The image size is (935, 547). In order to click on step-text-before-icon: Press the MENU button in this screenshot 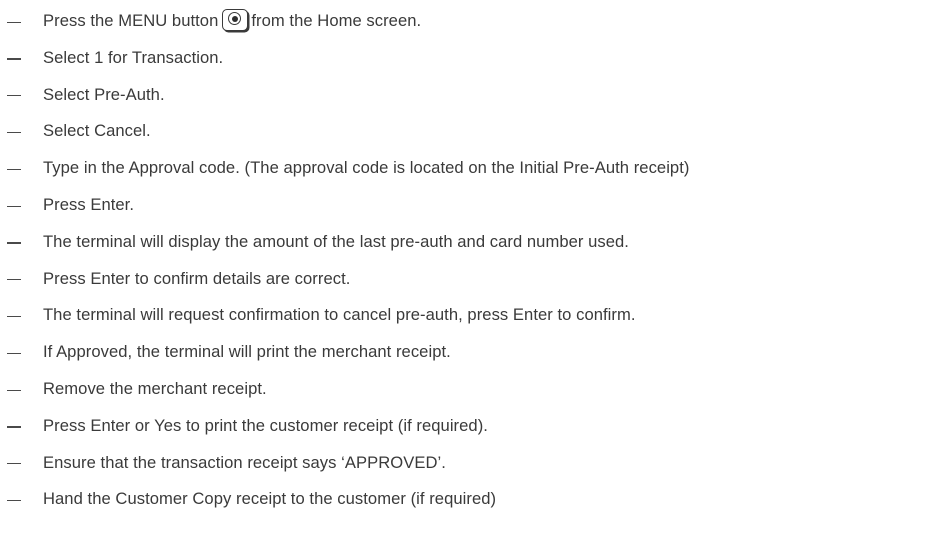, I will do `click(131, 20)`.